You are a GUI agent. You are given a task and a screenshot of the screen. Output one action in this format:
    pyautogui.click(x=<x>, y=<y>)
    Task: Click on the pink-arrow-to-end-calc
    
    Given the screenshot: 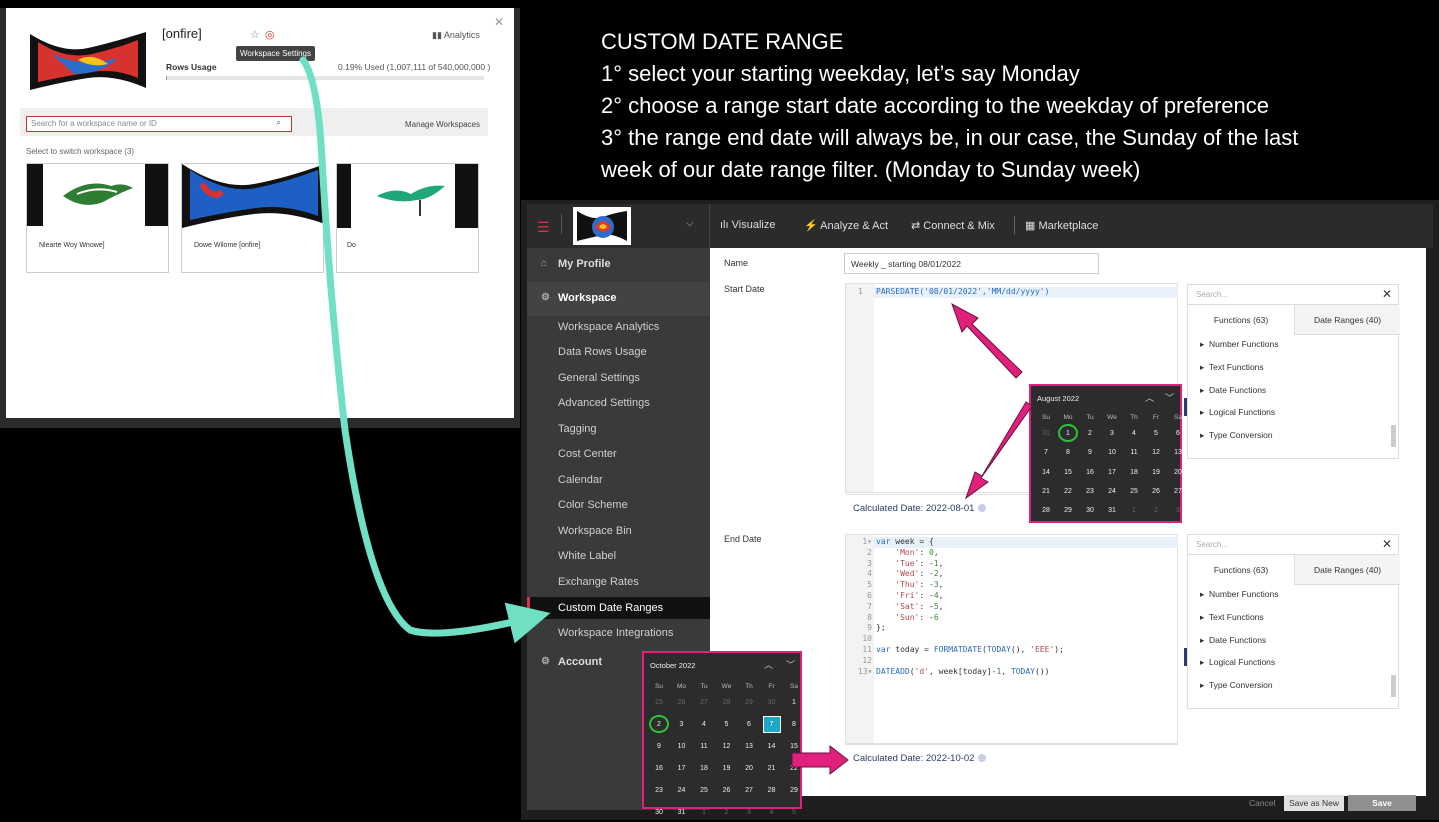 What is the action you would take?
    pyautogui.click(x=820, y=760)
    